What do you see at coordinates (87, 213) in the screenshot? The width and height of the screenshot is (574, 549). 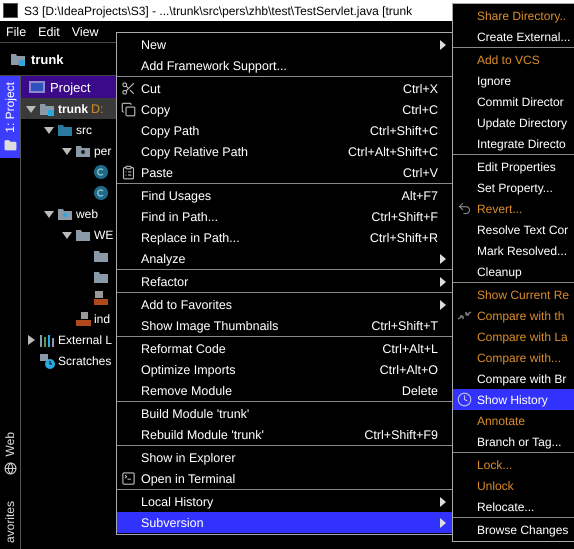 I see `tree-label: web` at bounding box center [87, 213].